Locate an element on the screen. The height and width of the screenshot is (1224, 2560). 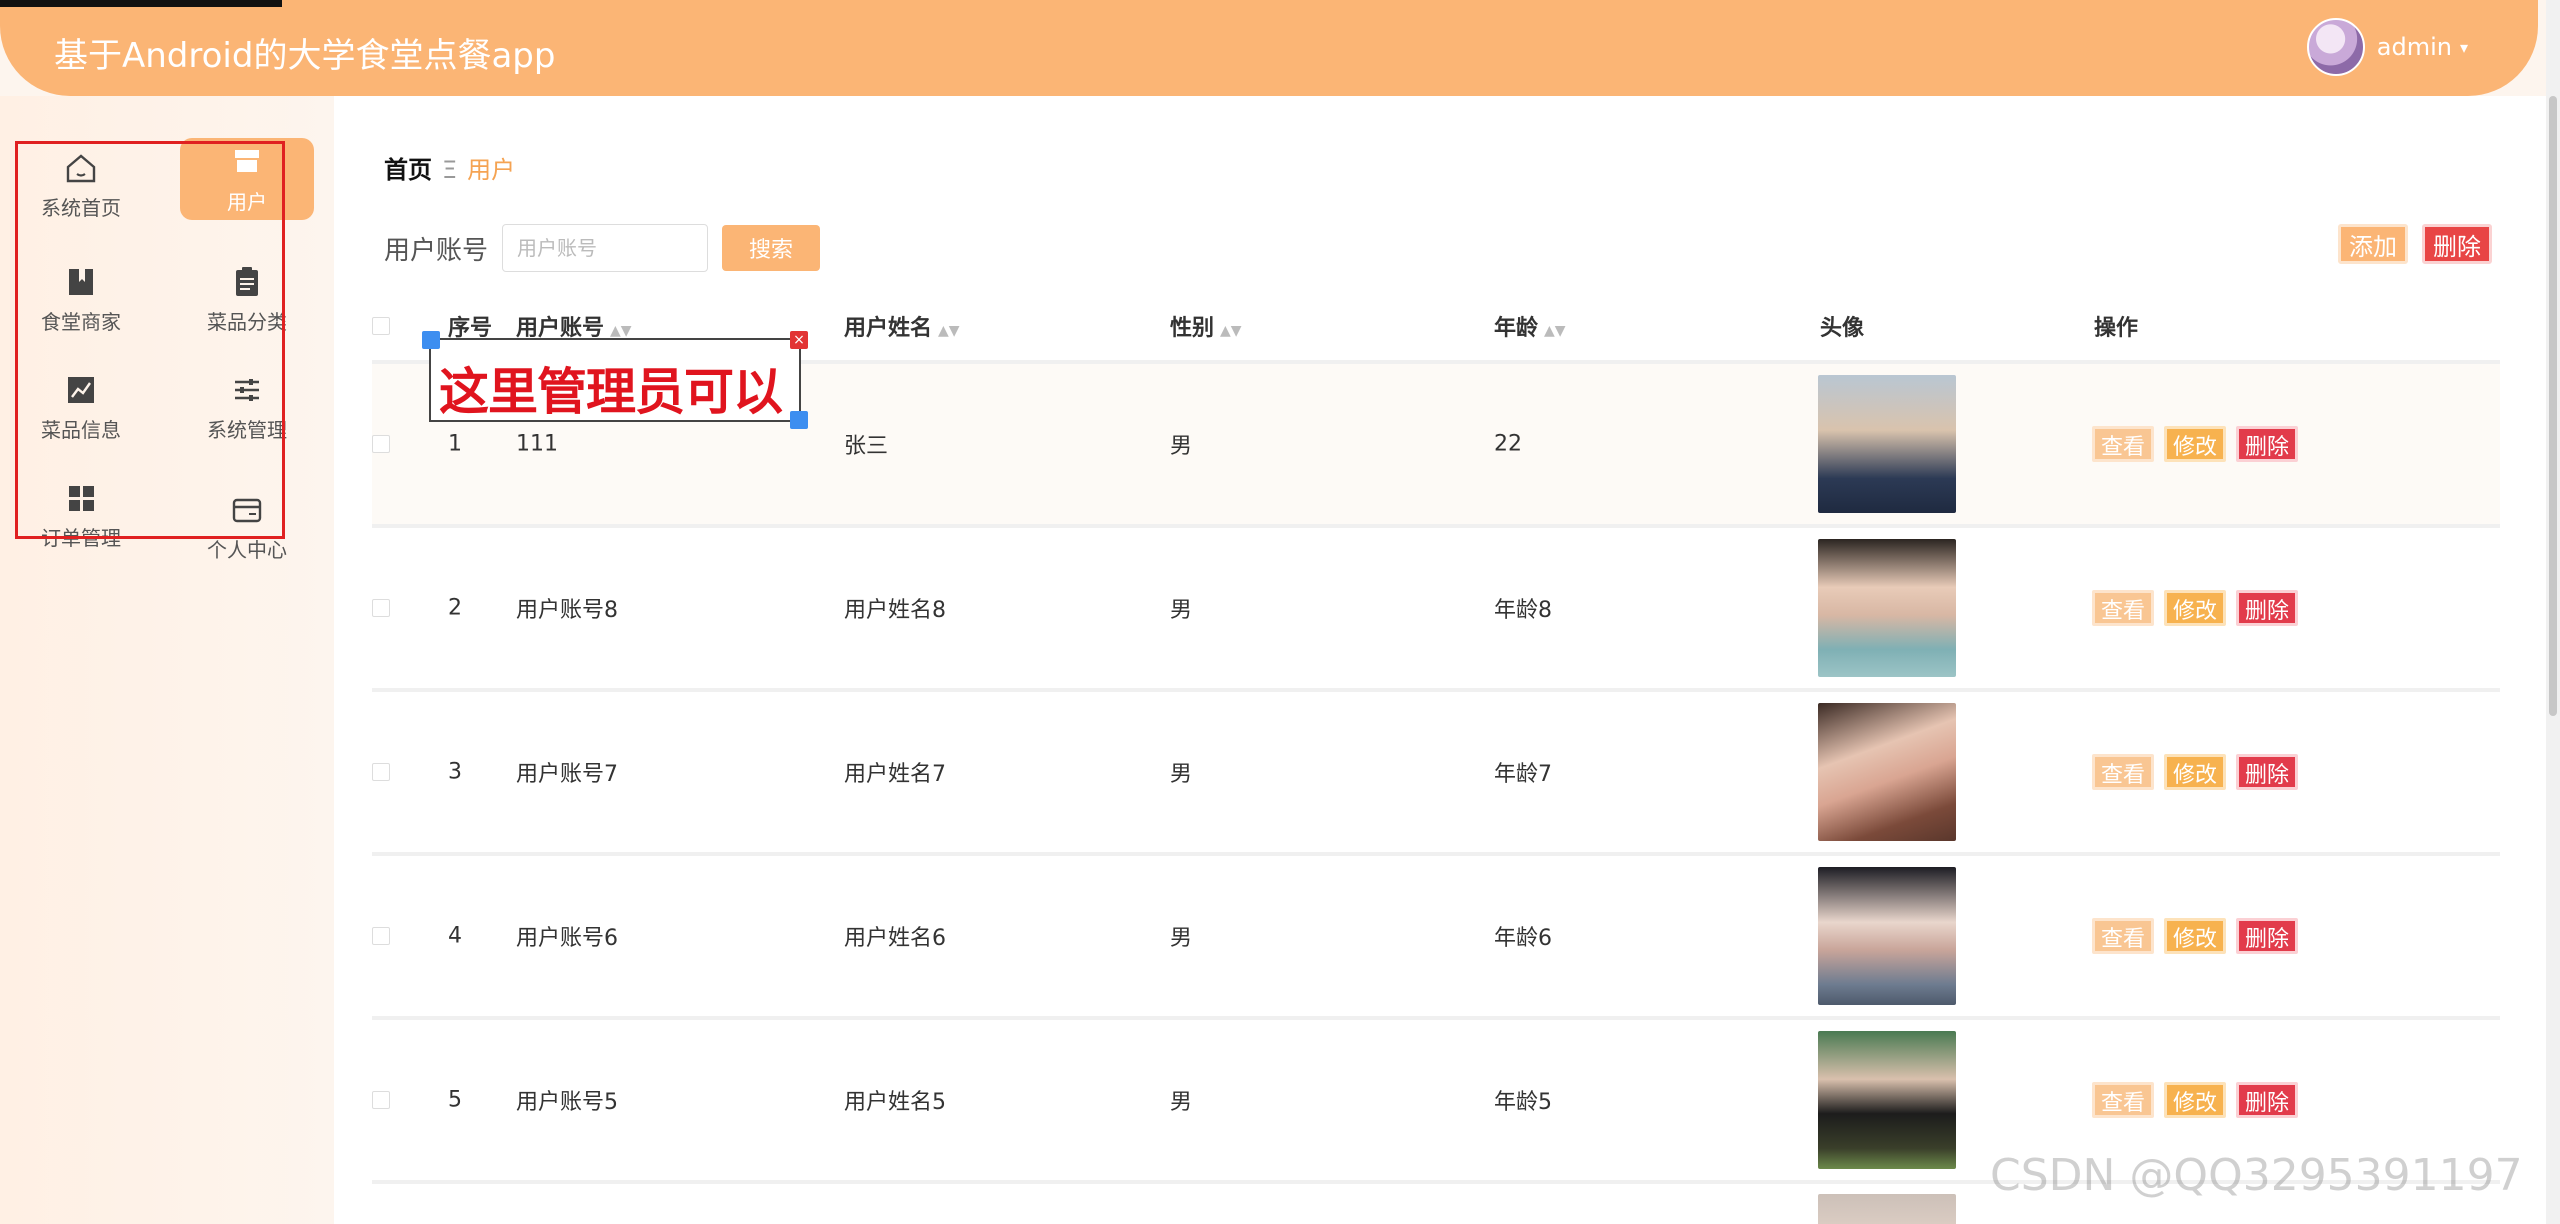
cell-age: 年龄5 is located at coordinates (1523, 1102).